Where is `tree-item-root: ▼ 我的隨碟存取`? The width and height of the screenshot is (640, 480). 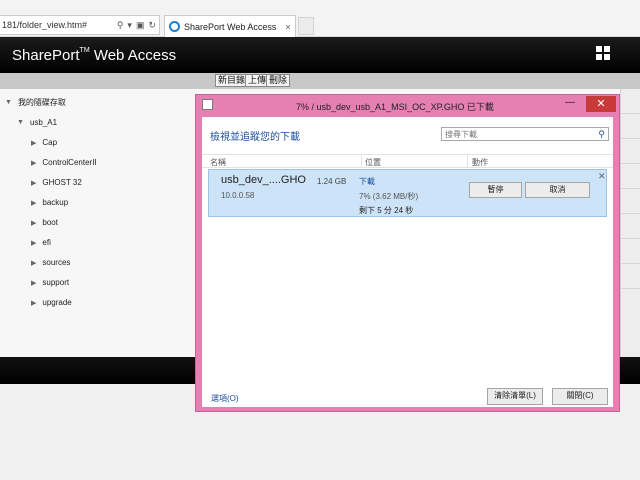 tree-item-root: ▼ 我的隨碟存取 is located at coordinates (35, 102).